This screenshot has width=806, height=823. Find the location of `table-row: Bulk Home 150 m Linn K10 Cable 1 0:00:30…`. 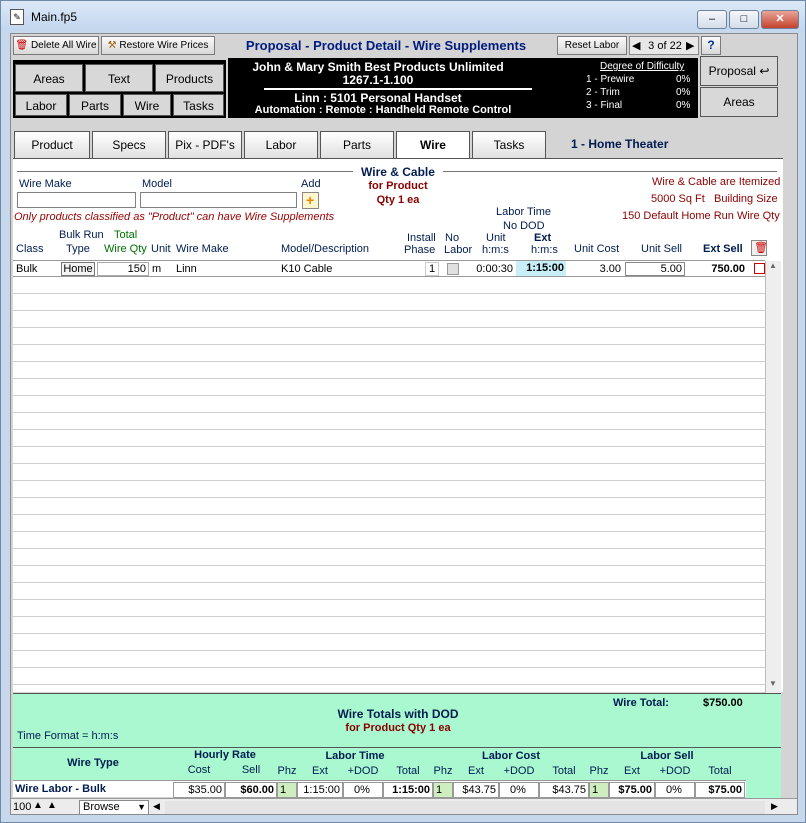

table-row: Bulk Home 150 m Linn K10 Cable 1 0:00:30… is located at coordinates (389, 268).